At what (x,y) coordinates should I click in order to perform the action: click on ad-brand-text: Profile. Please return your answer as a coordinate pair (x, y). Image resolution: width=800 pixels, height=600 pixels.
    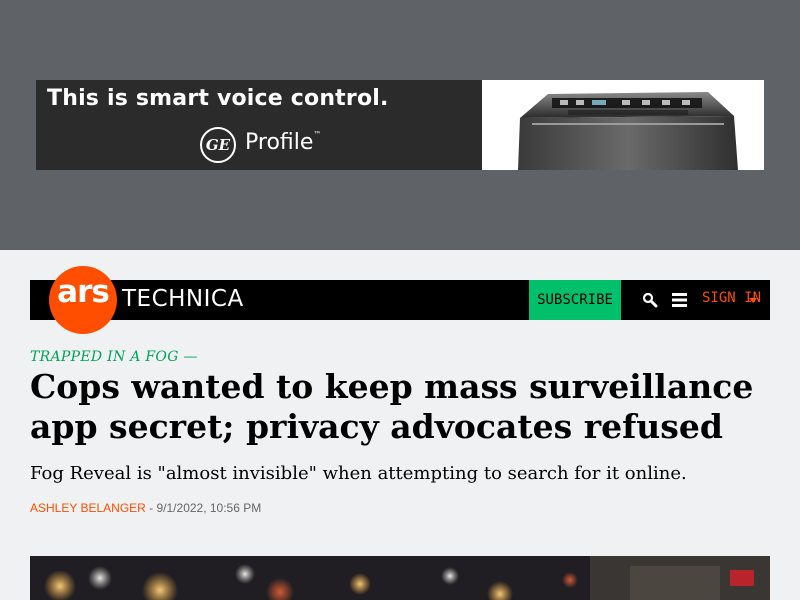
    Looking at the image, I should click on (279, 142).